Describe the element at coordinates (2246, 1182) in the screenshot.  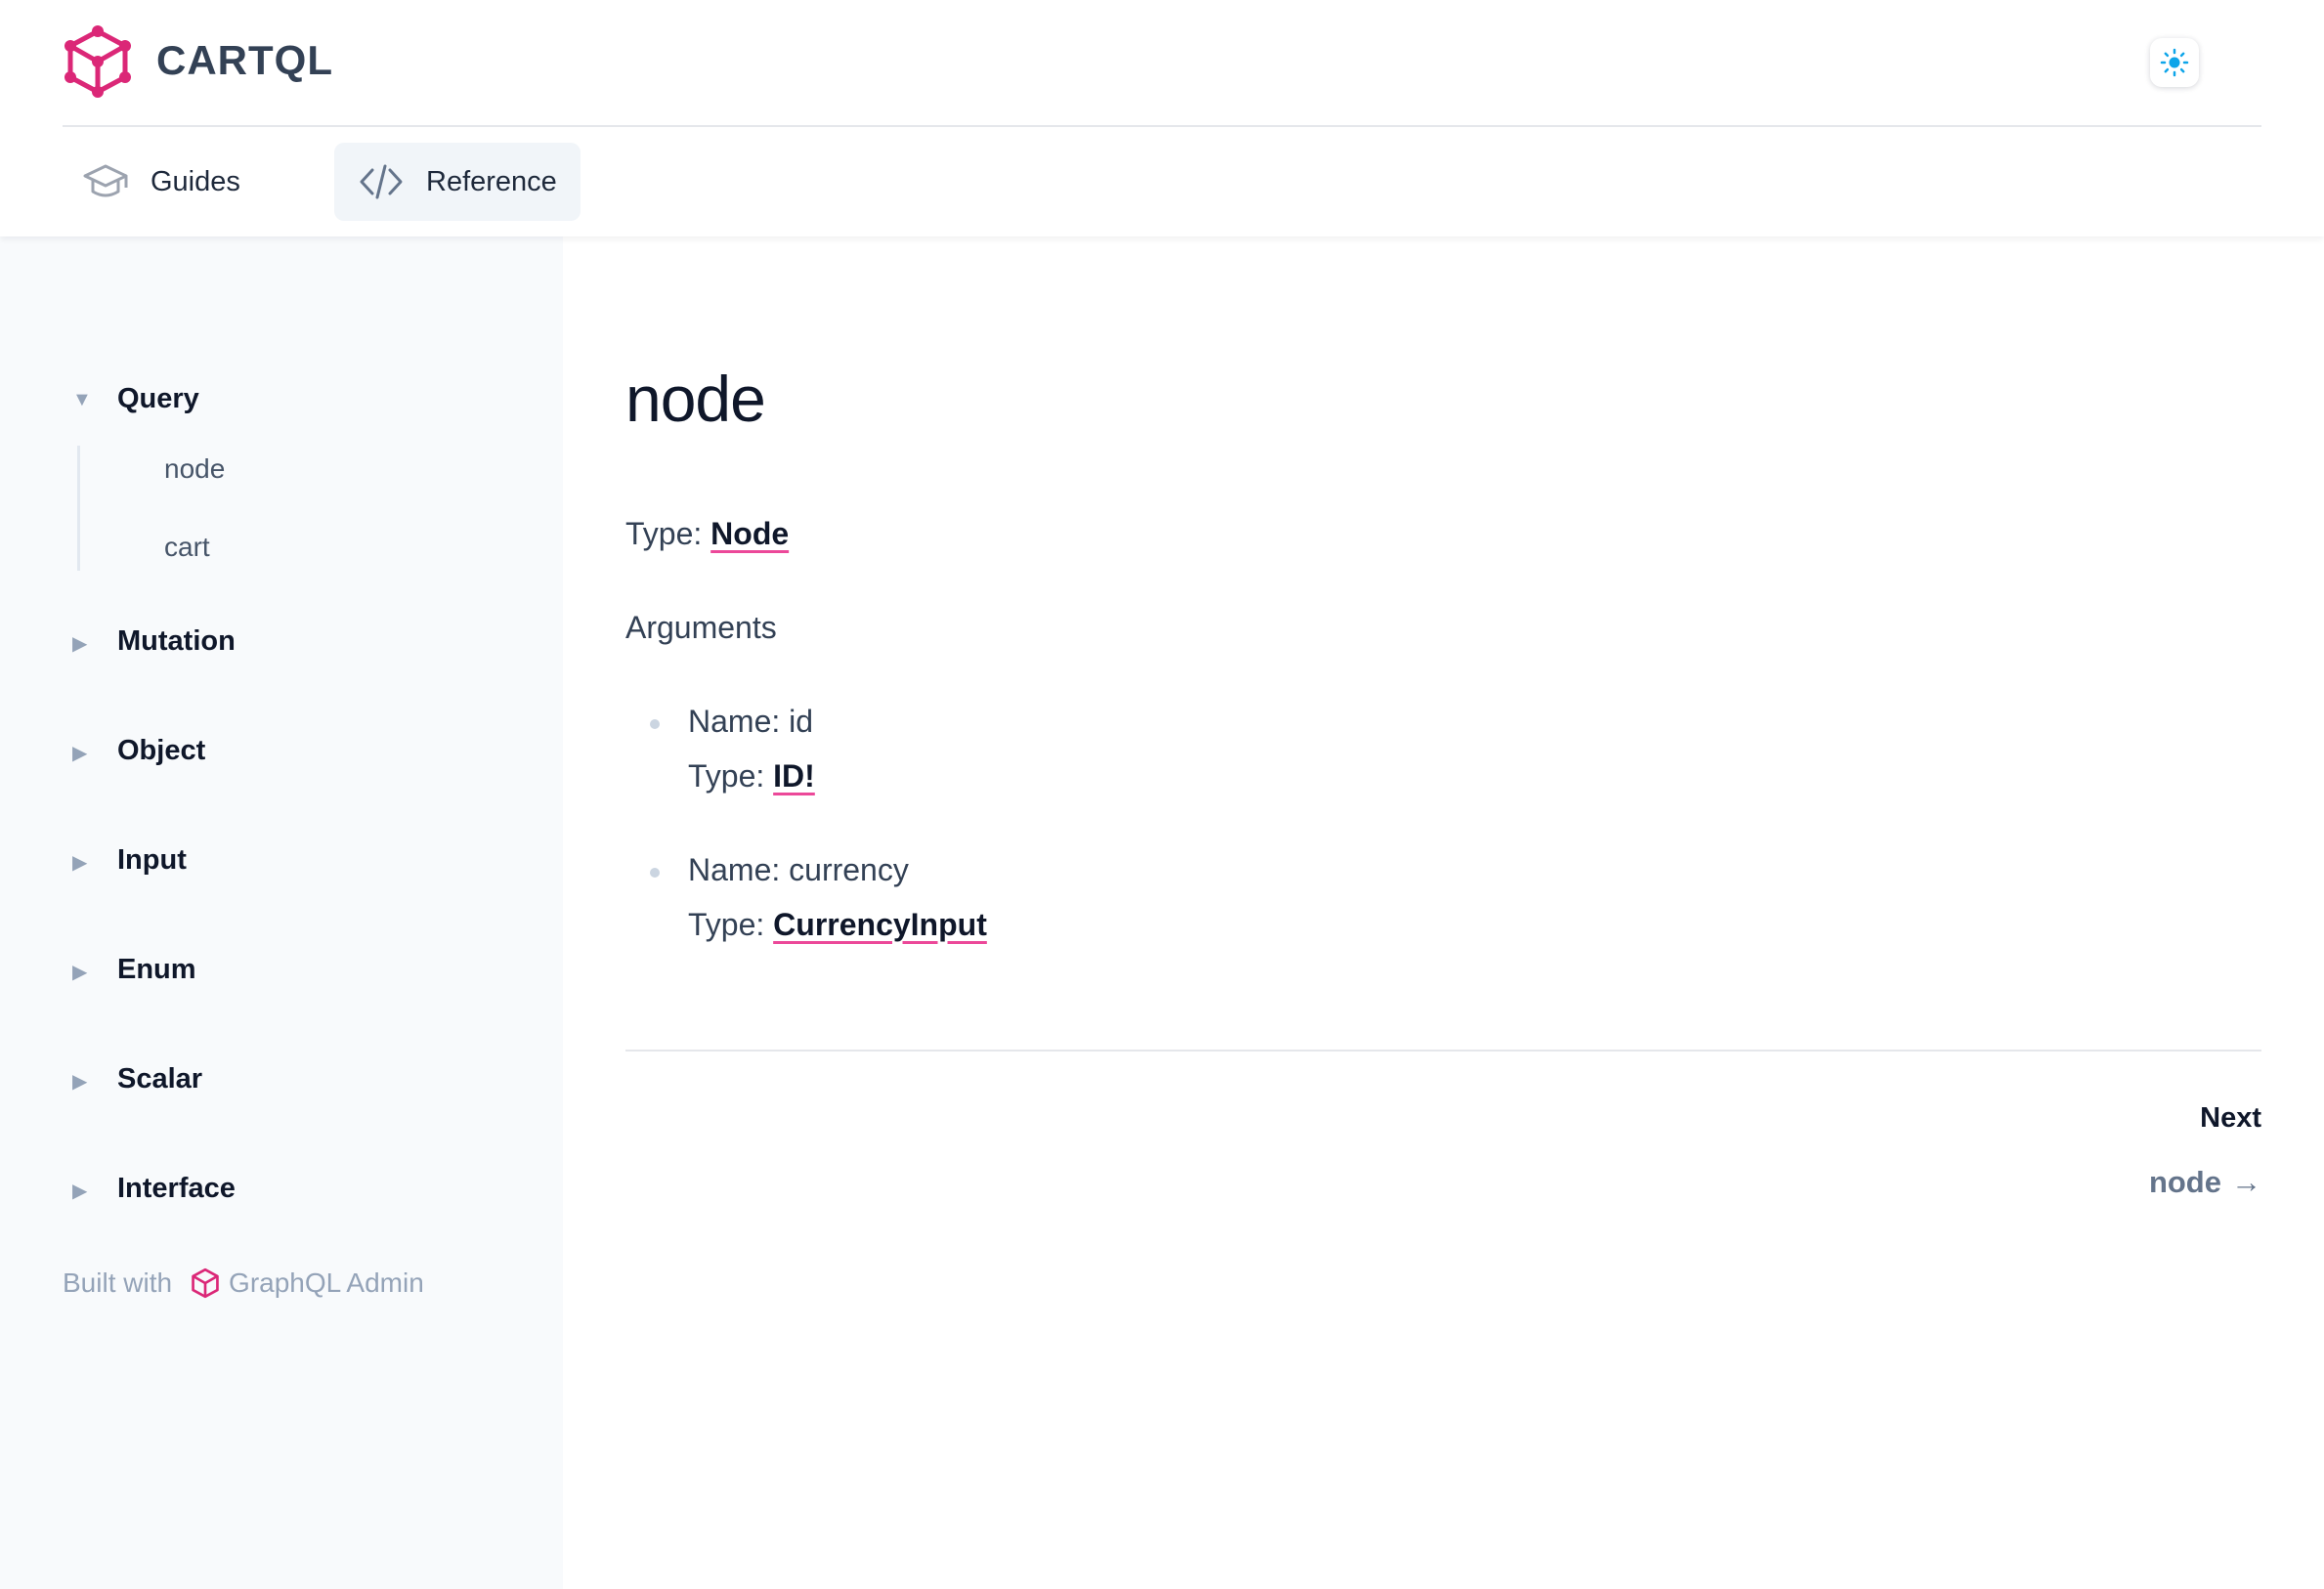
I see `arrow-right-icon: →` at that location.